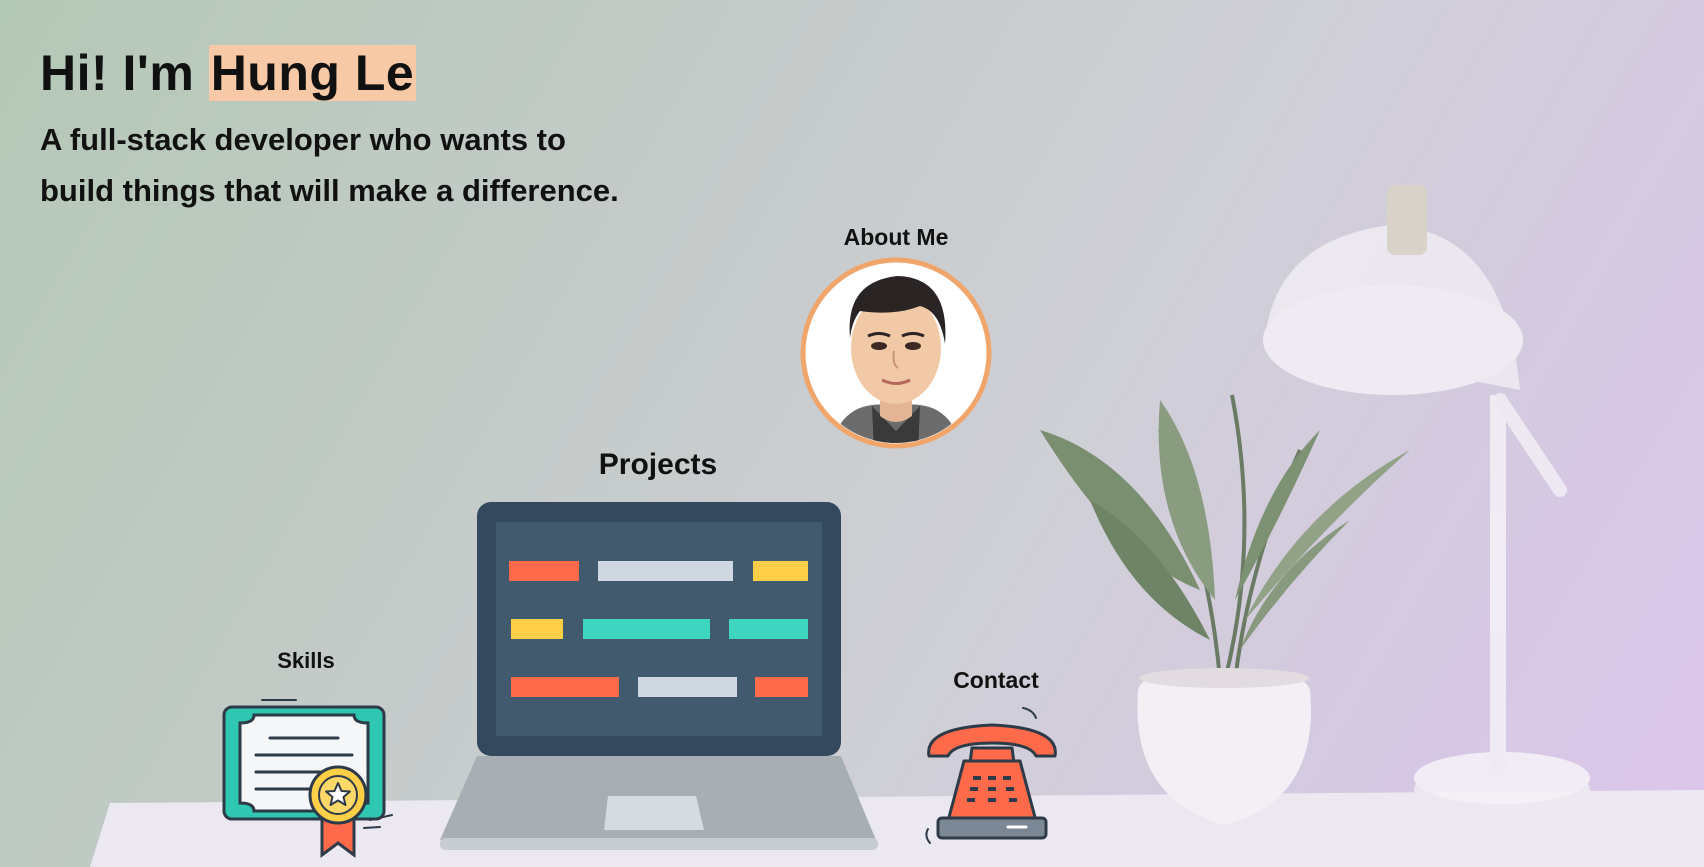  Describe the element at coordinates (303, 139) in the screenshot. I see `tagline-line-1: A full-stack developer who wants to` at that location.